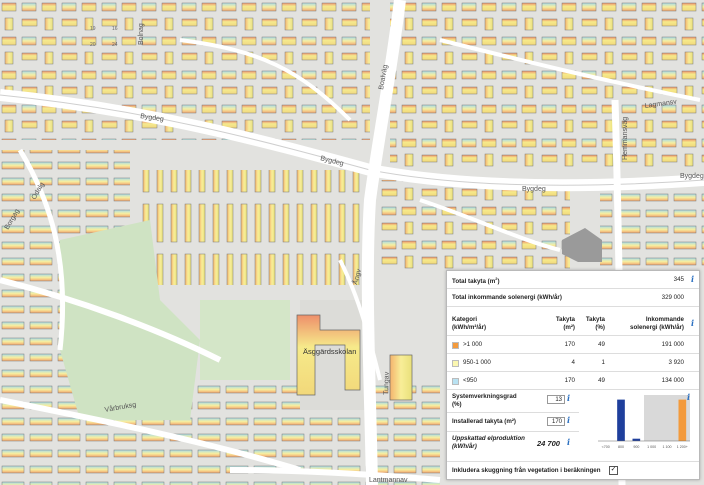  What do you see at coordinates (625, 138) in the screenshot?
I see `street-label-hemmansv: Hemmansväg` at bounding box center [625, 138].